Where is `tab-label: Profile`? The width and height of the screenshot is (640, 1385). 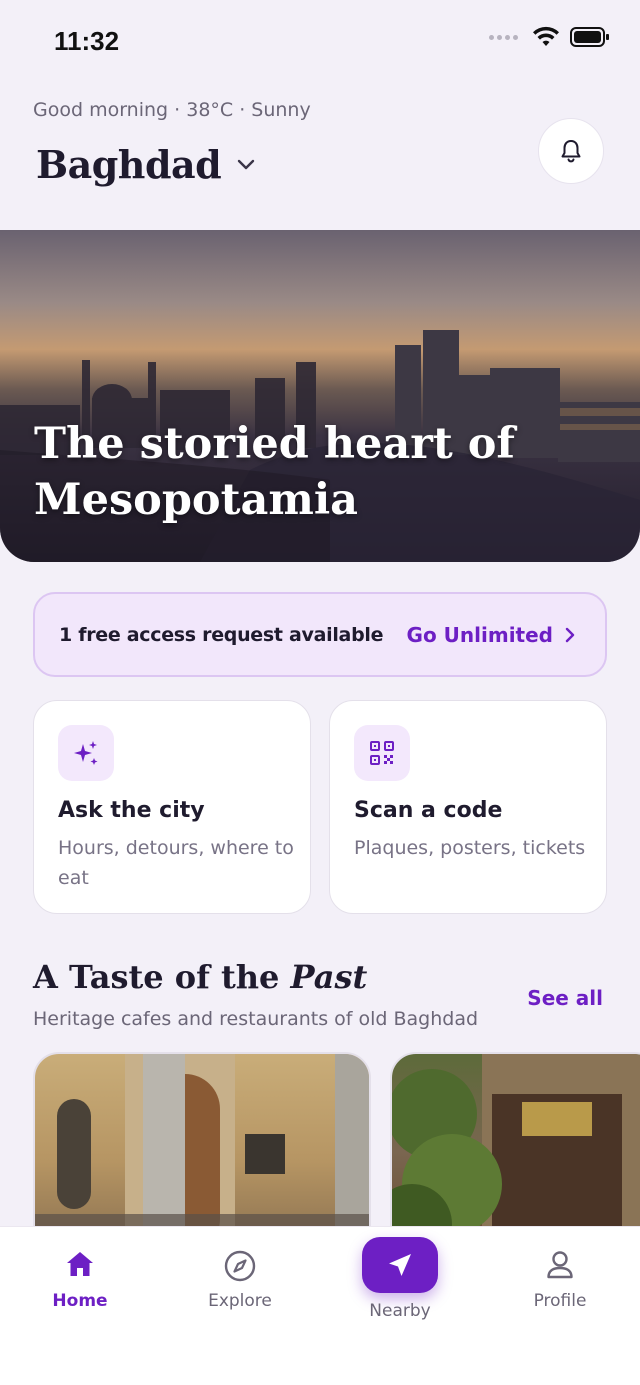
tab-label: Profile is located at coordinates (560, 1301).